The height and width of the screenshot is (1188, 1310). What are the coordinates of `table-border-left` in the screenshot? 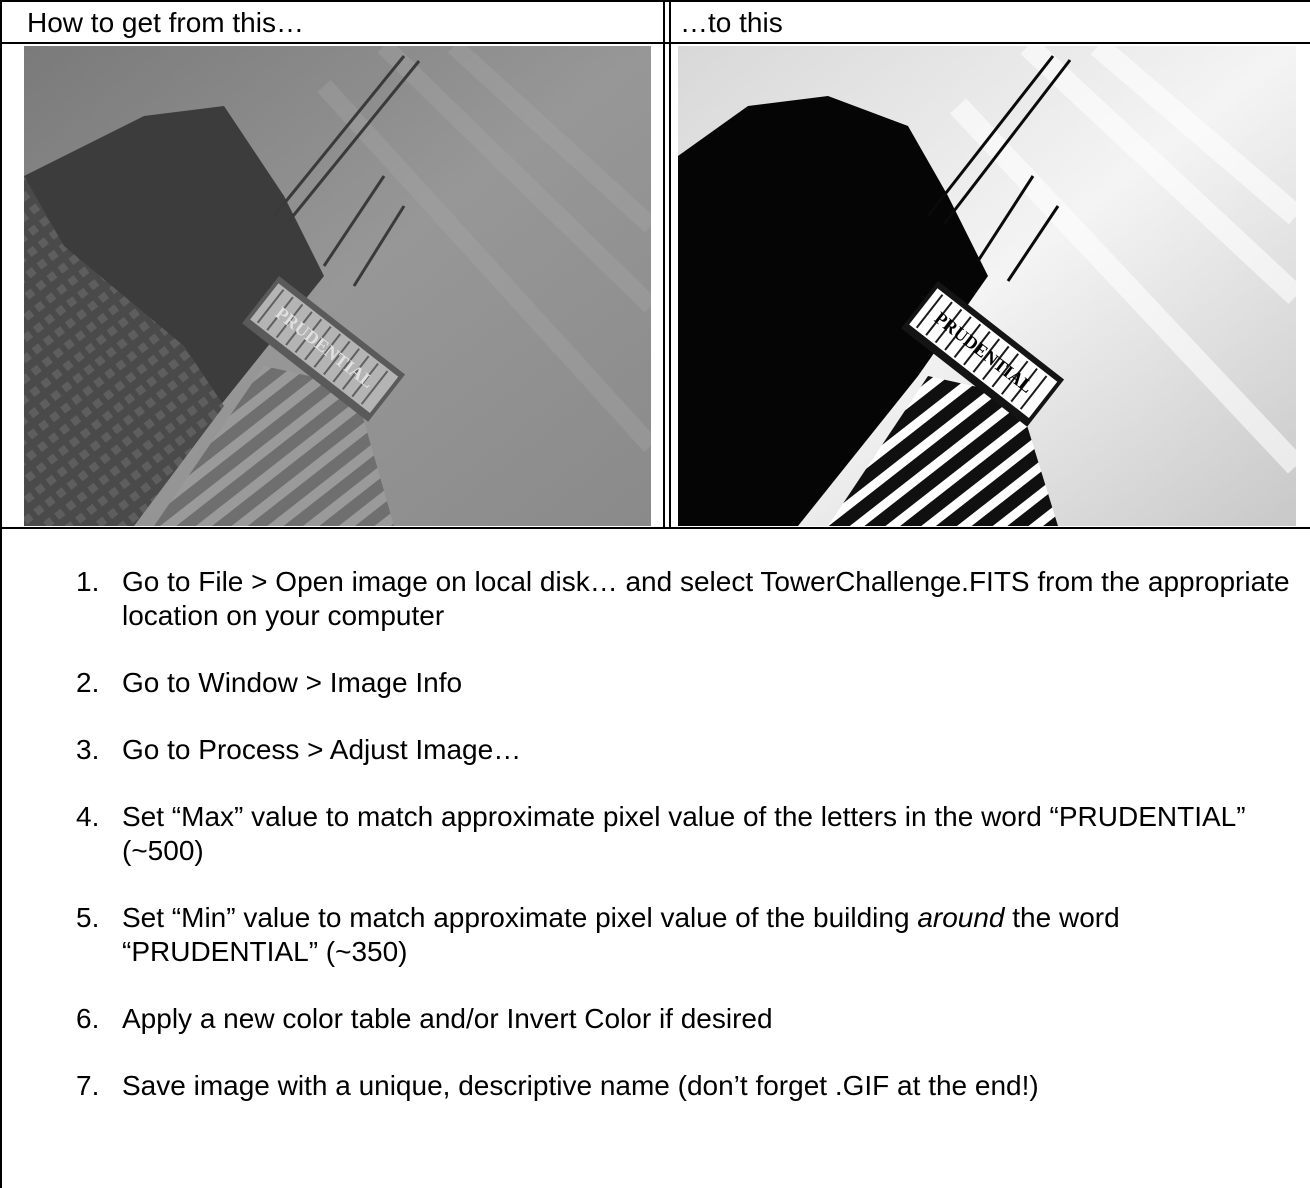 It's located at (1, 594).